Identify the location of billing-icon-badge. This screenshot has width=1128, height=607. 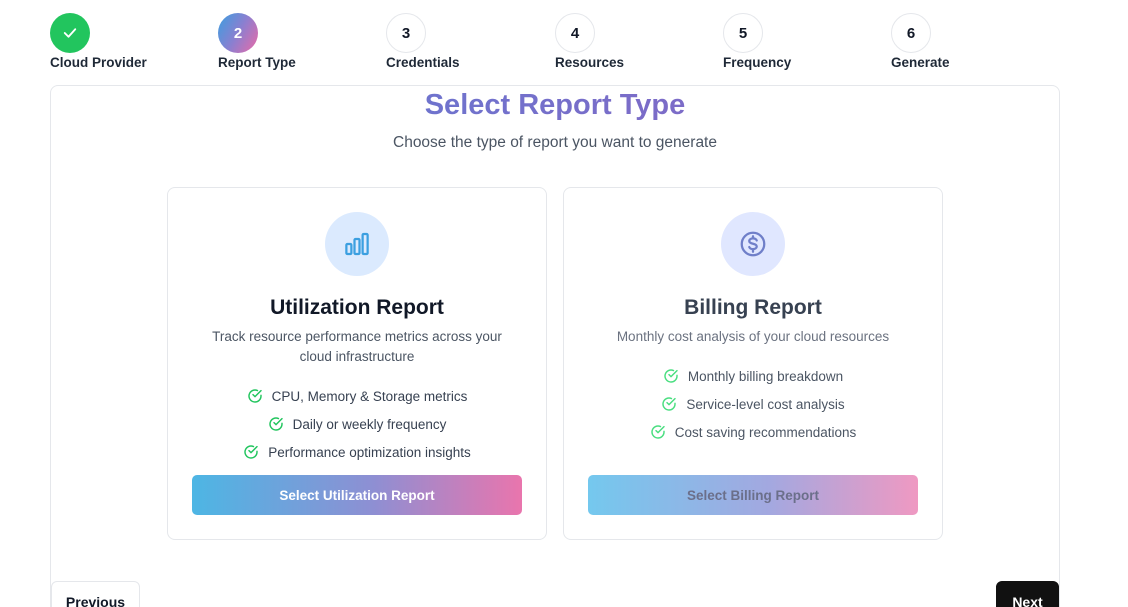
(753, 244).